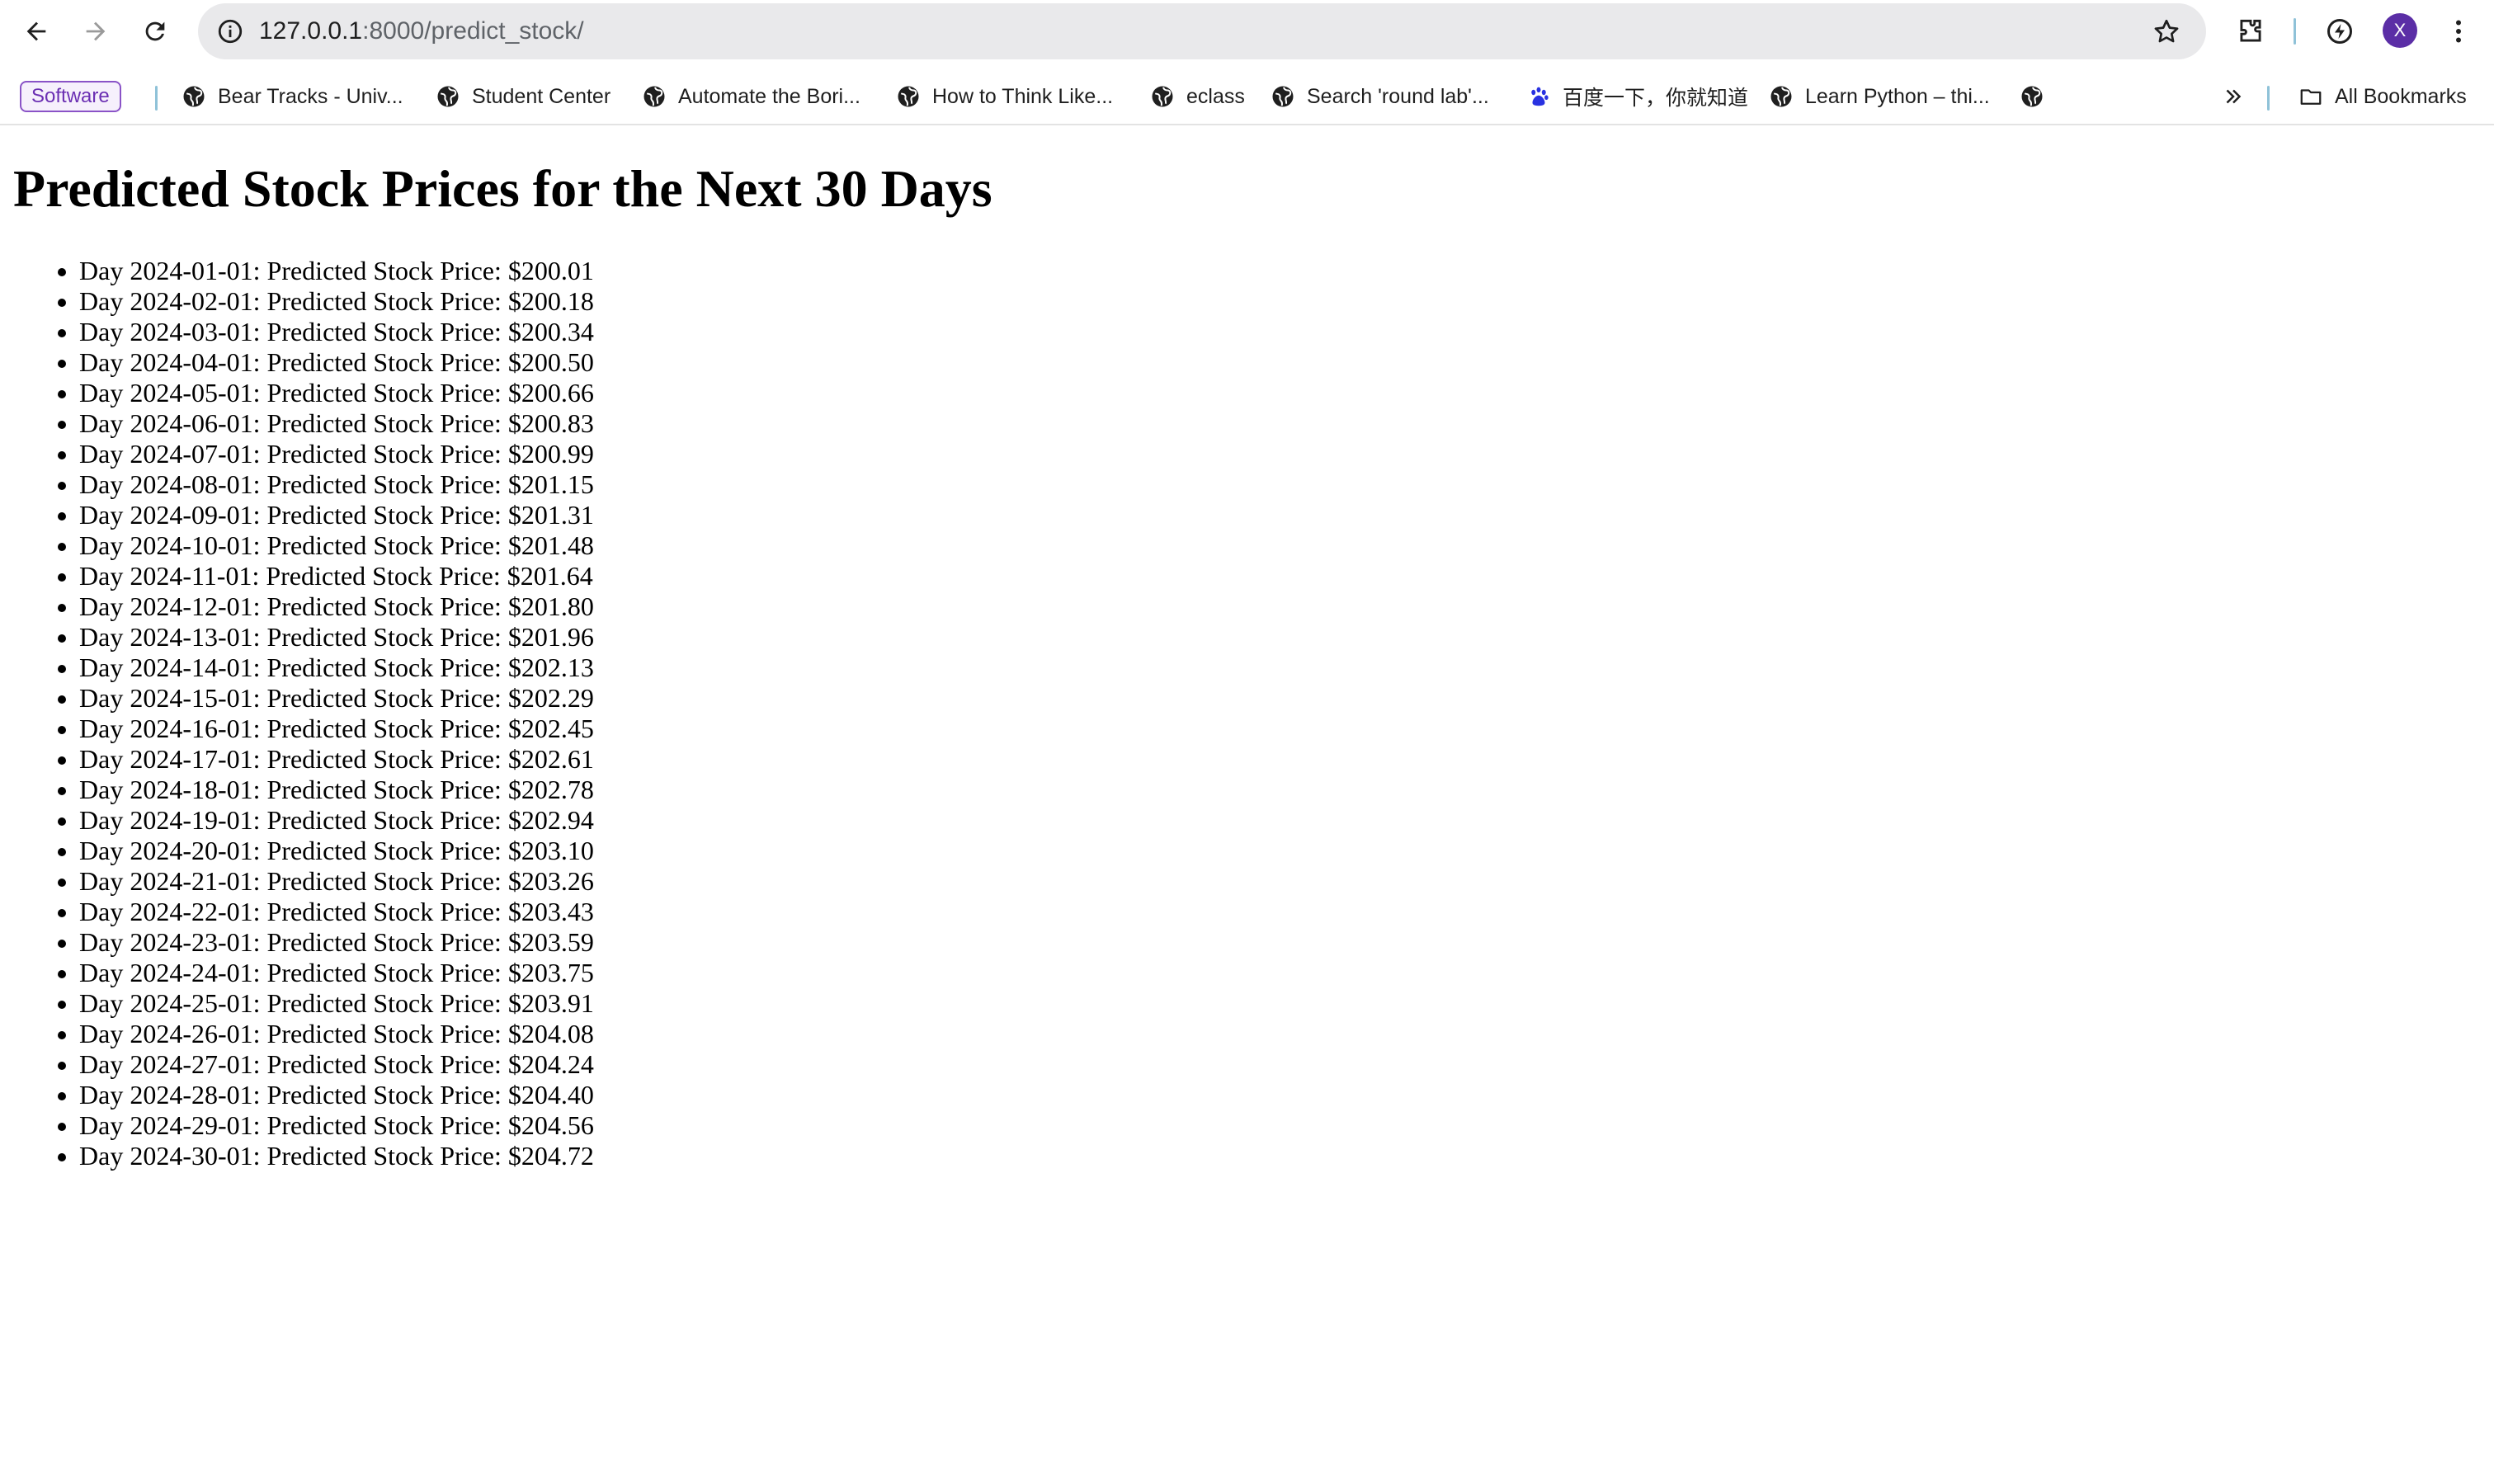 Image resolution: width=2494 pixels, height=1484 pixels. I want to click on bookmark-eclass: eclass, so click(1197, 96).